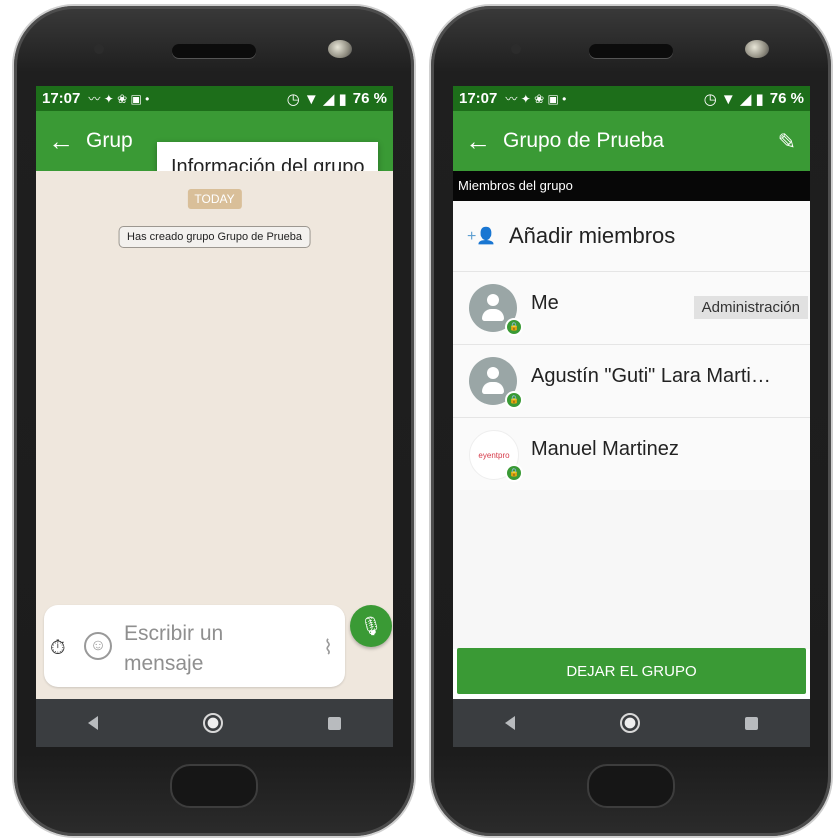 The height and width of the screenshot is (840, 833). I want to click on admin-badge: Administración, so click(750, 307).